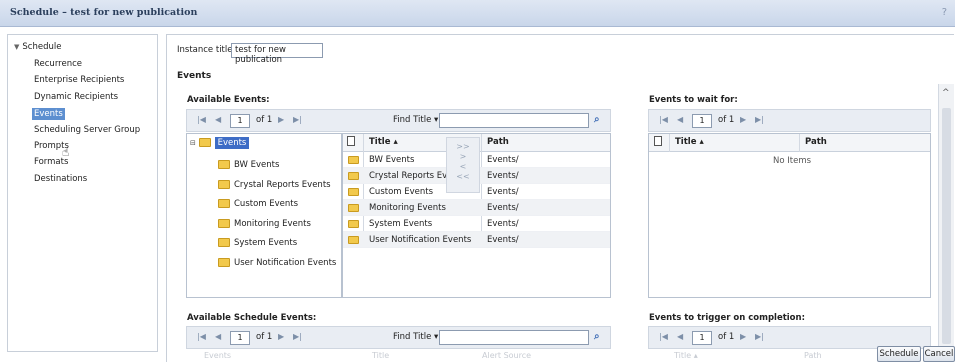 The width and height of the screenshot is (955, 362). I want to click on faded-events: Events, so click(218, 355).